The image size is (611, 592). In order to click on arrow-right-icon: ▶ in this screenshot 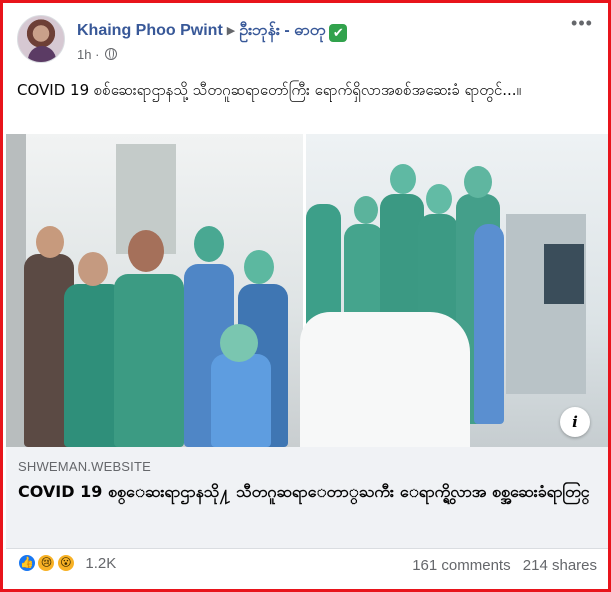, I will do `click(231, 31)`.